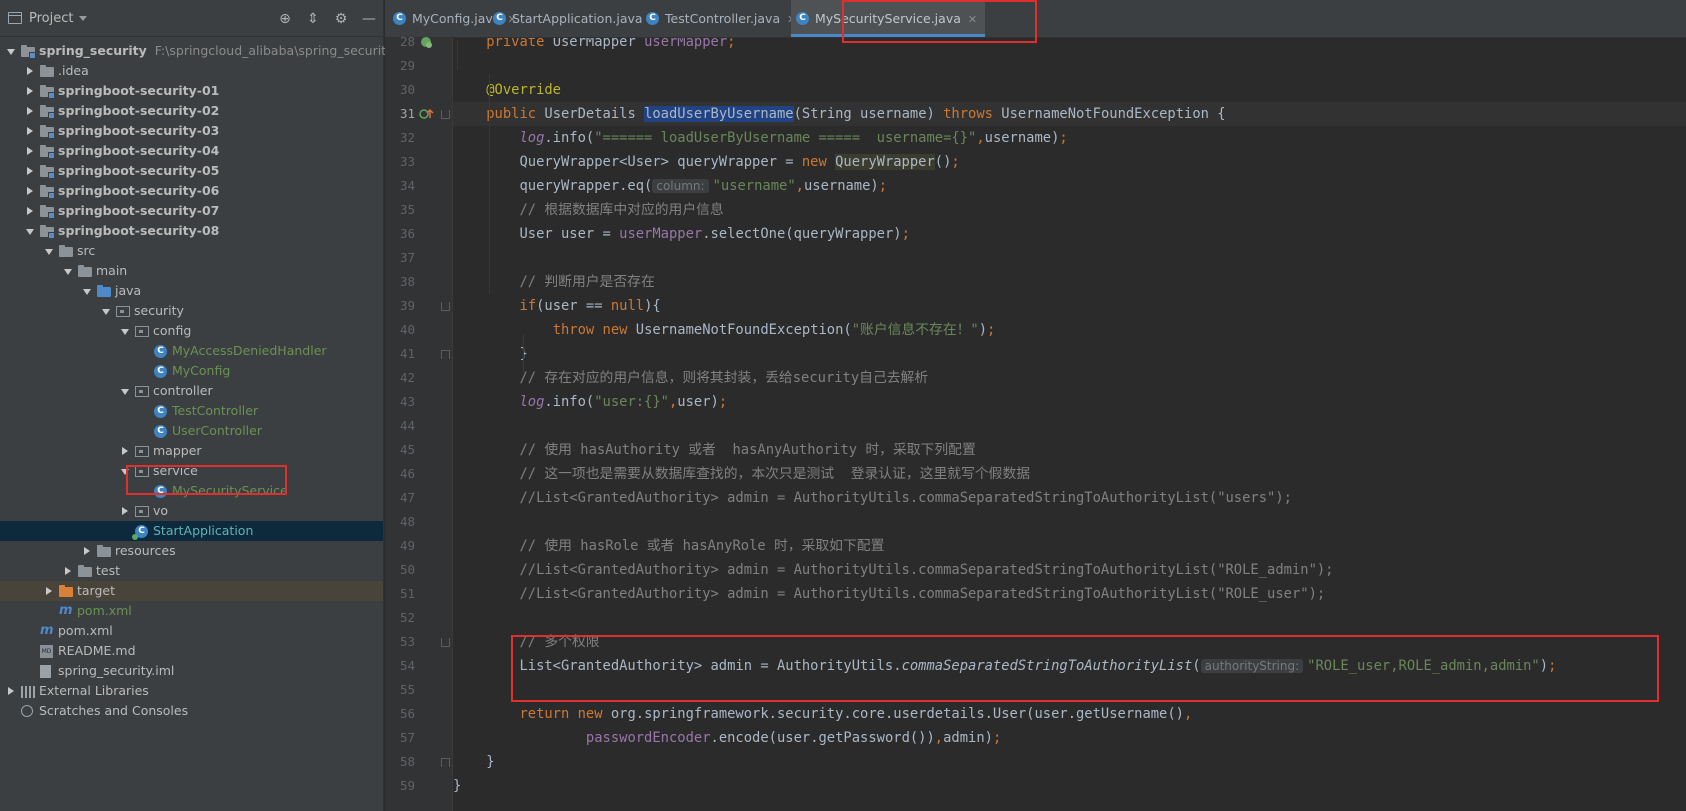 This screenshot has height=811, width=1686. I want to click on tree-item-label: springboot-security-03, so click(139, 130).